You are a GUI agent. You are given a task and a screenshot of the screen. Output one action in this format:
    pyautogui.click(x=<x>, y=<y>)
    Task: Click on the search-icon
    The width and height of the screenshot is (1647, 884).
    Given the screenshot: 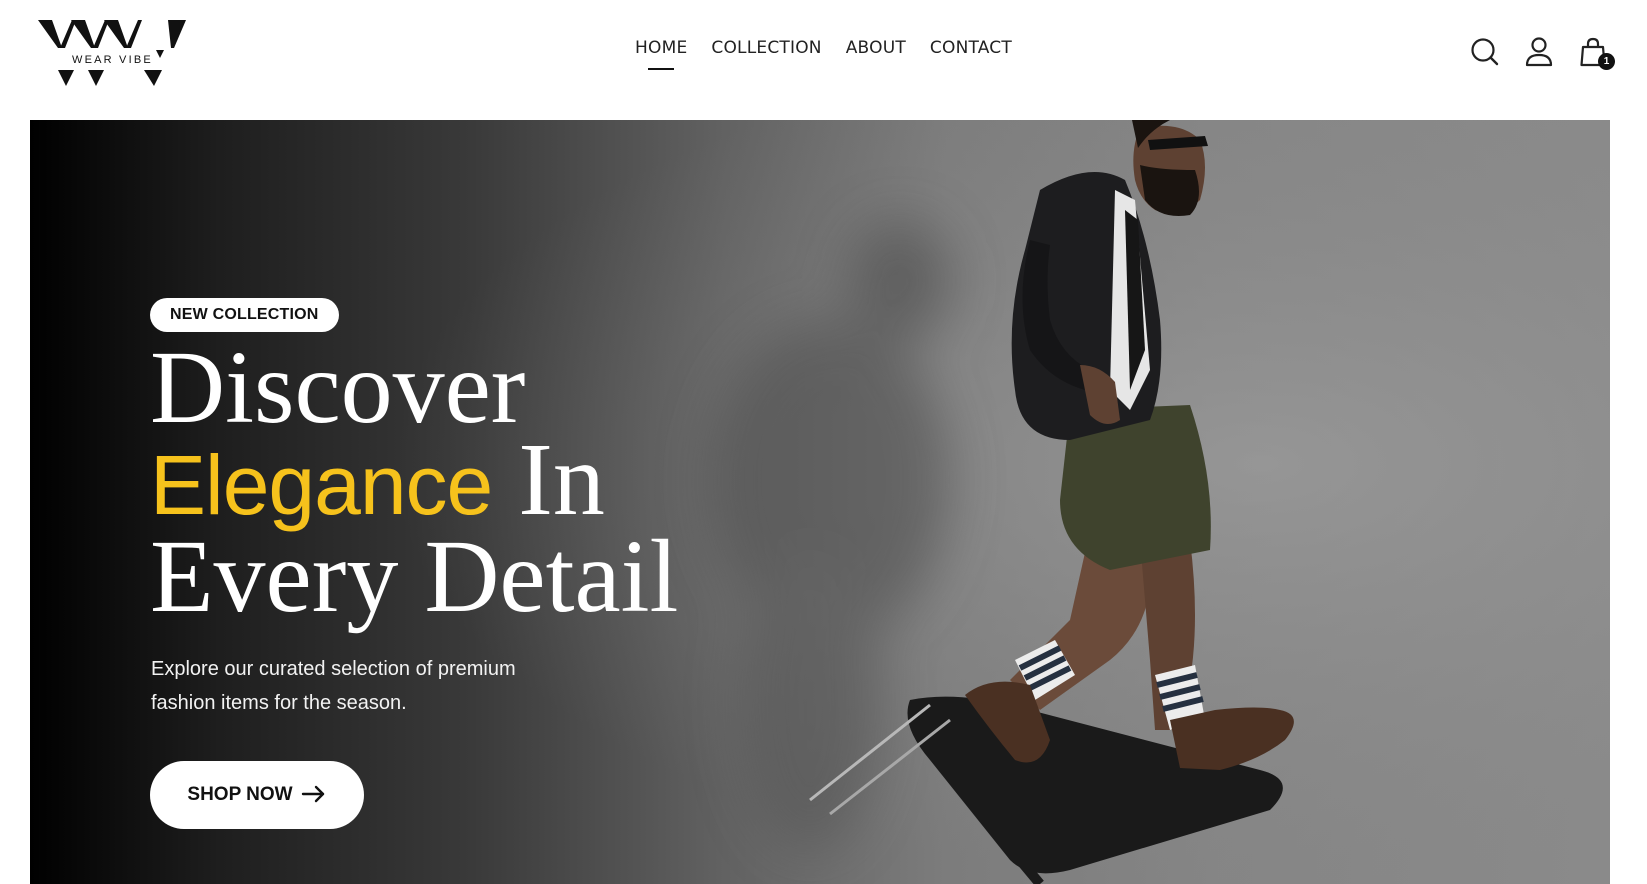 What is the action you would take?
    pyautogui.click(x=1485, y=52)
    